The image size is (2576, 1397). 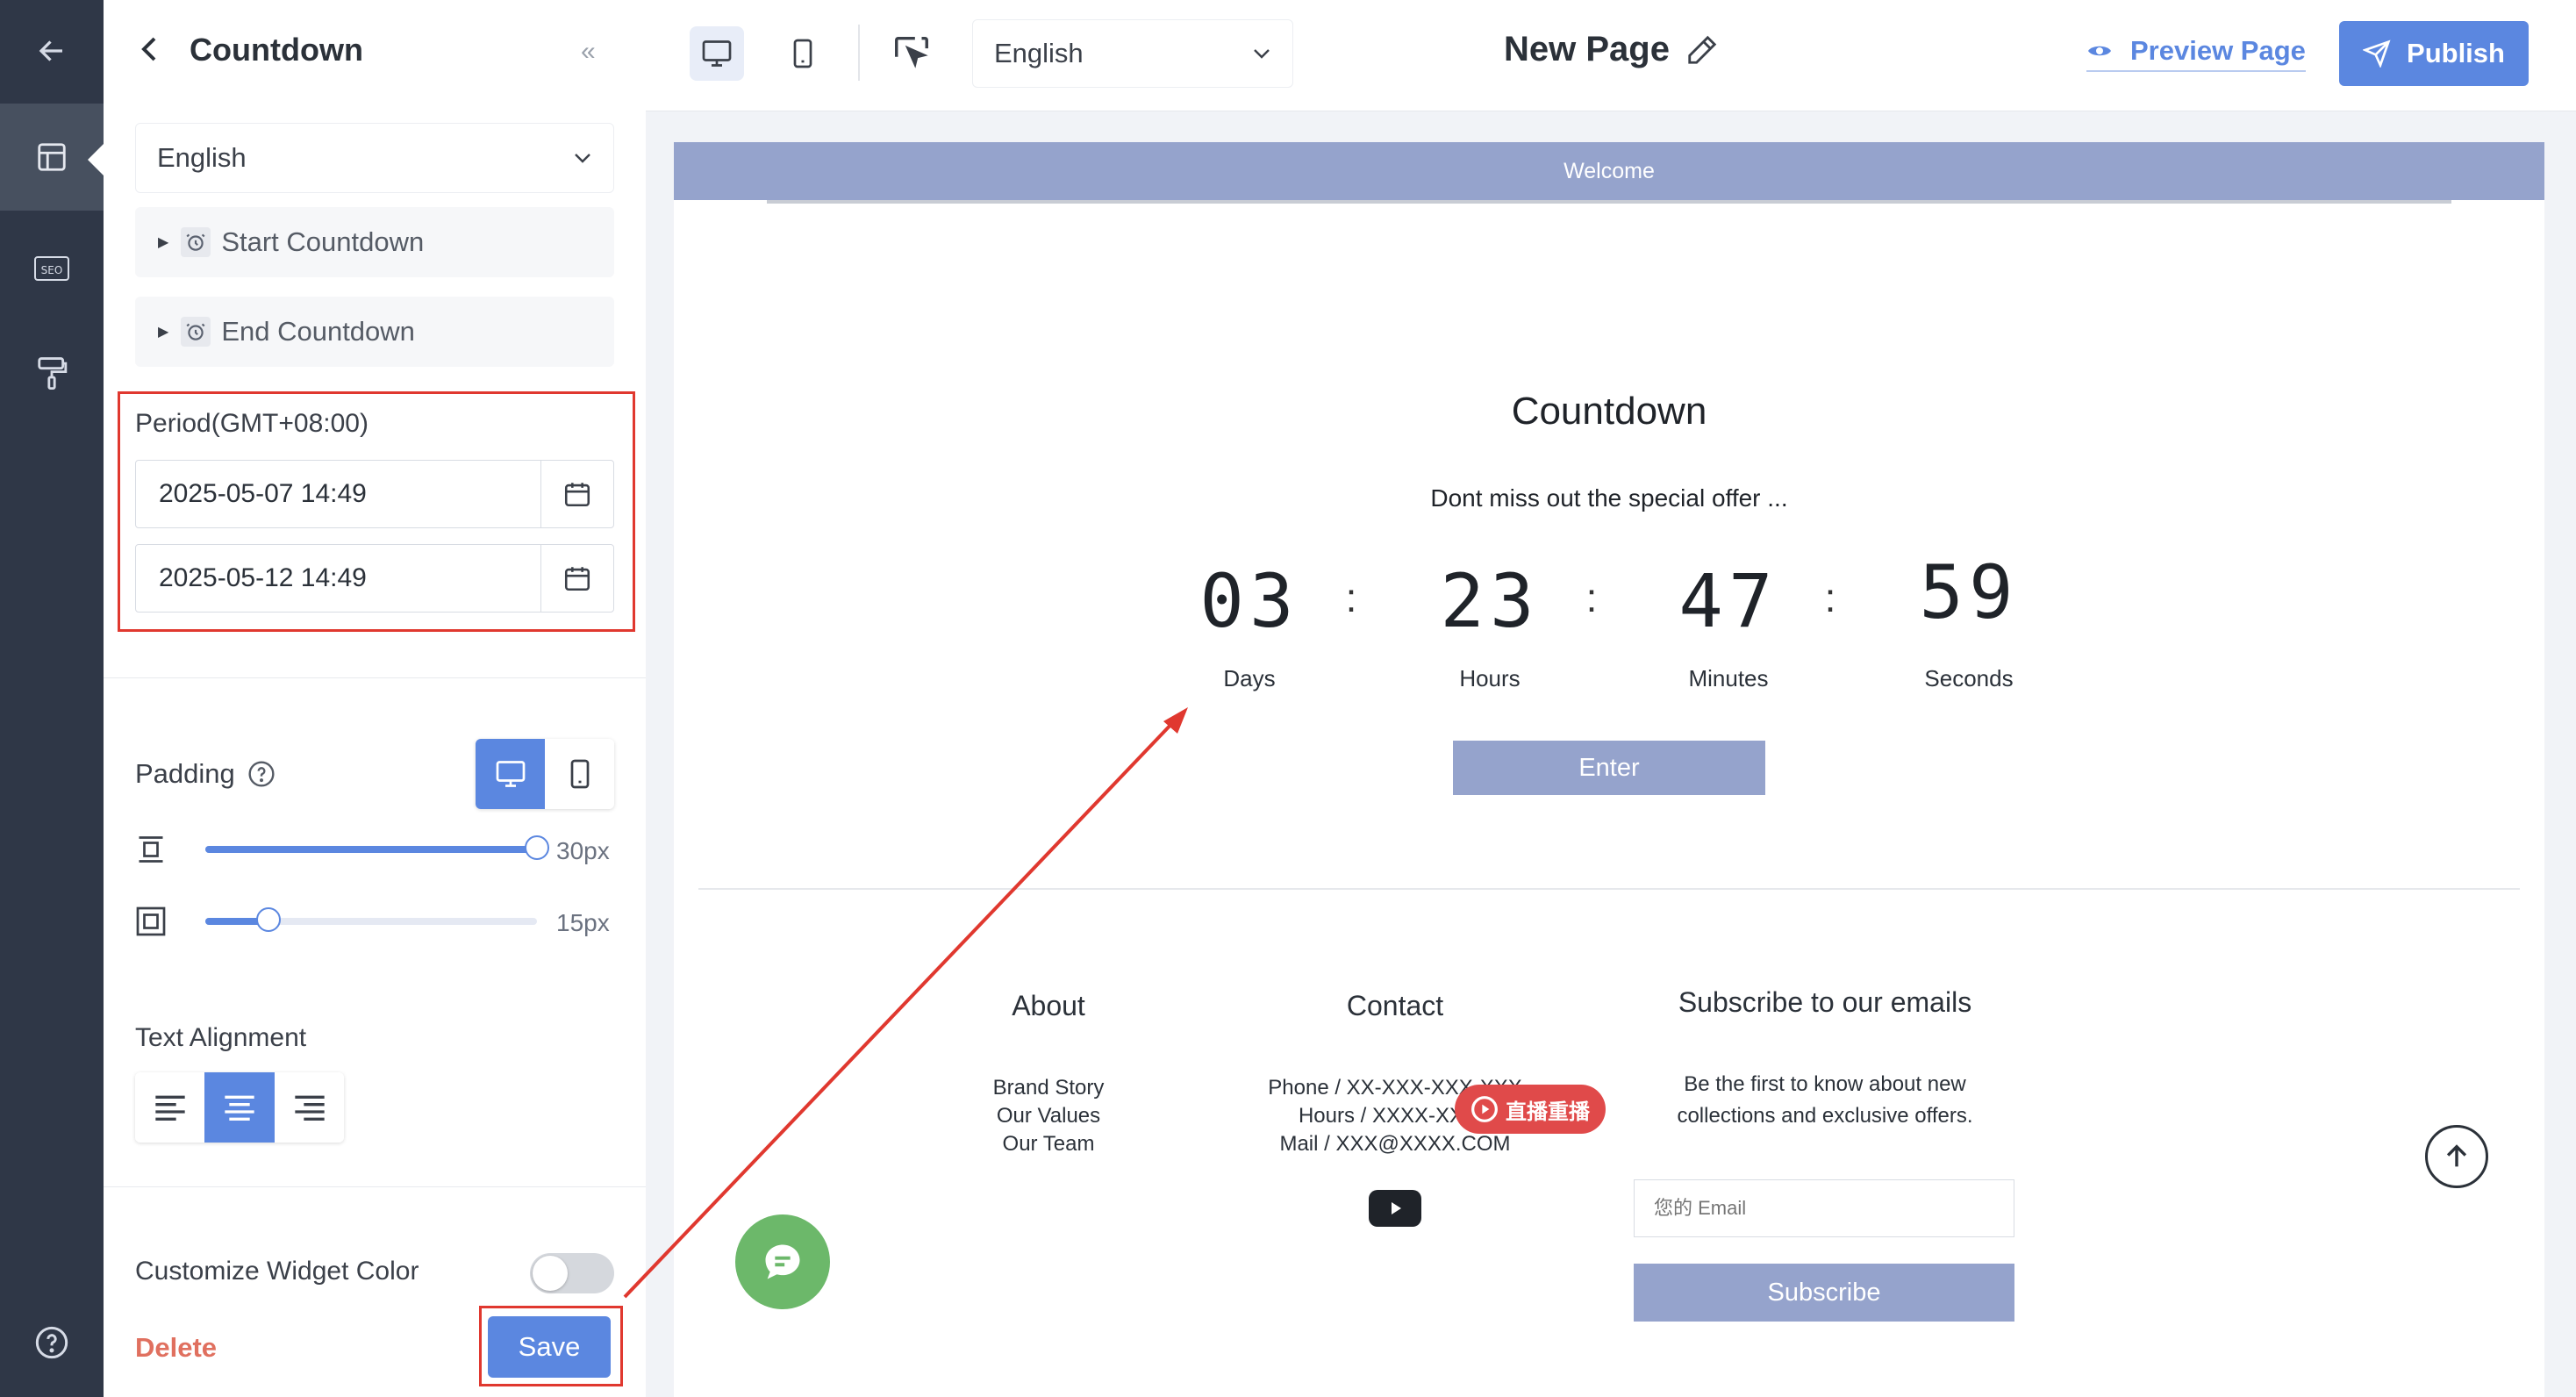 I want to click on horizontal-padding-icon, so click(x=151, y=924).